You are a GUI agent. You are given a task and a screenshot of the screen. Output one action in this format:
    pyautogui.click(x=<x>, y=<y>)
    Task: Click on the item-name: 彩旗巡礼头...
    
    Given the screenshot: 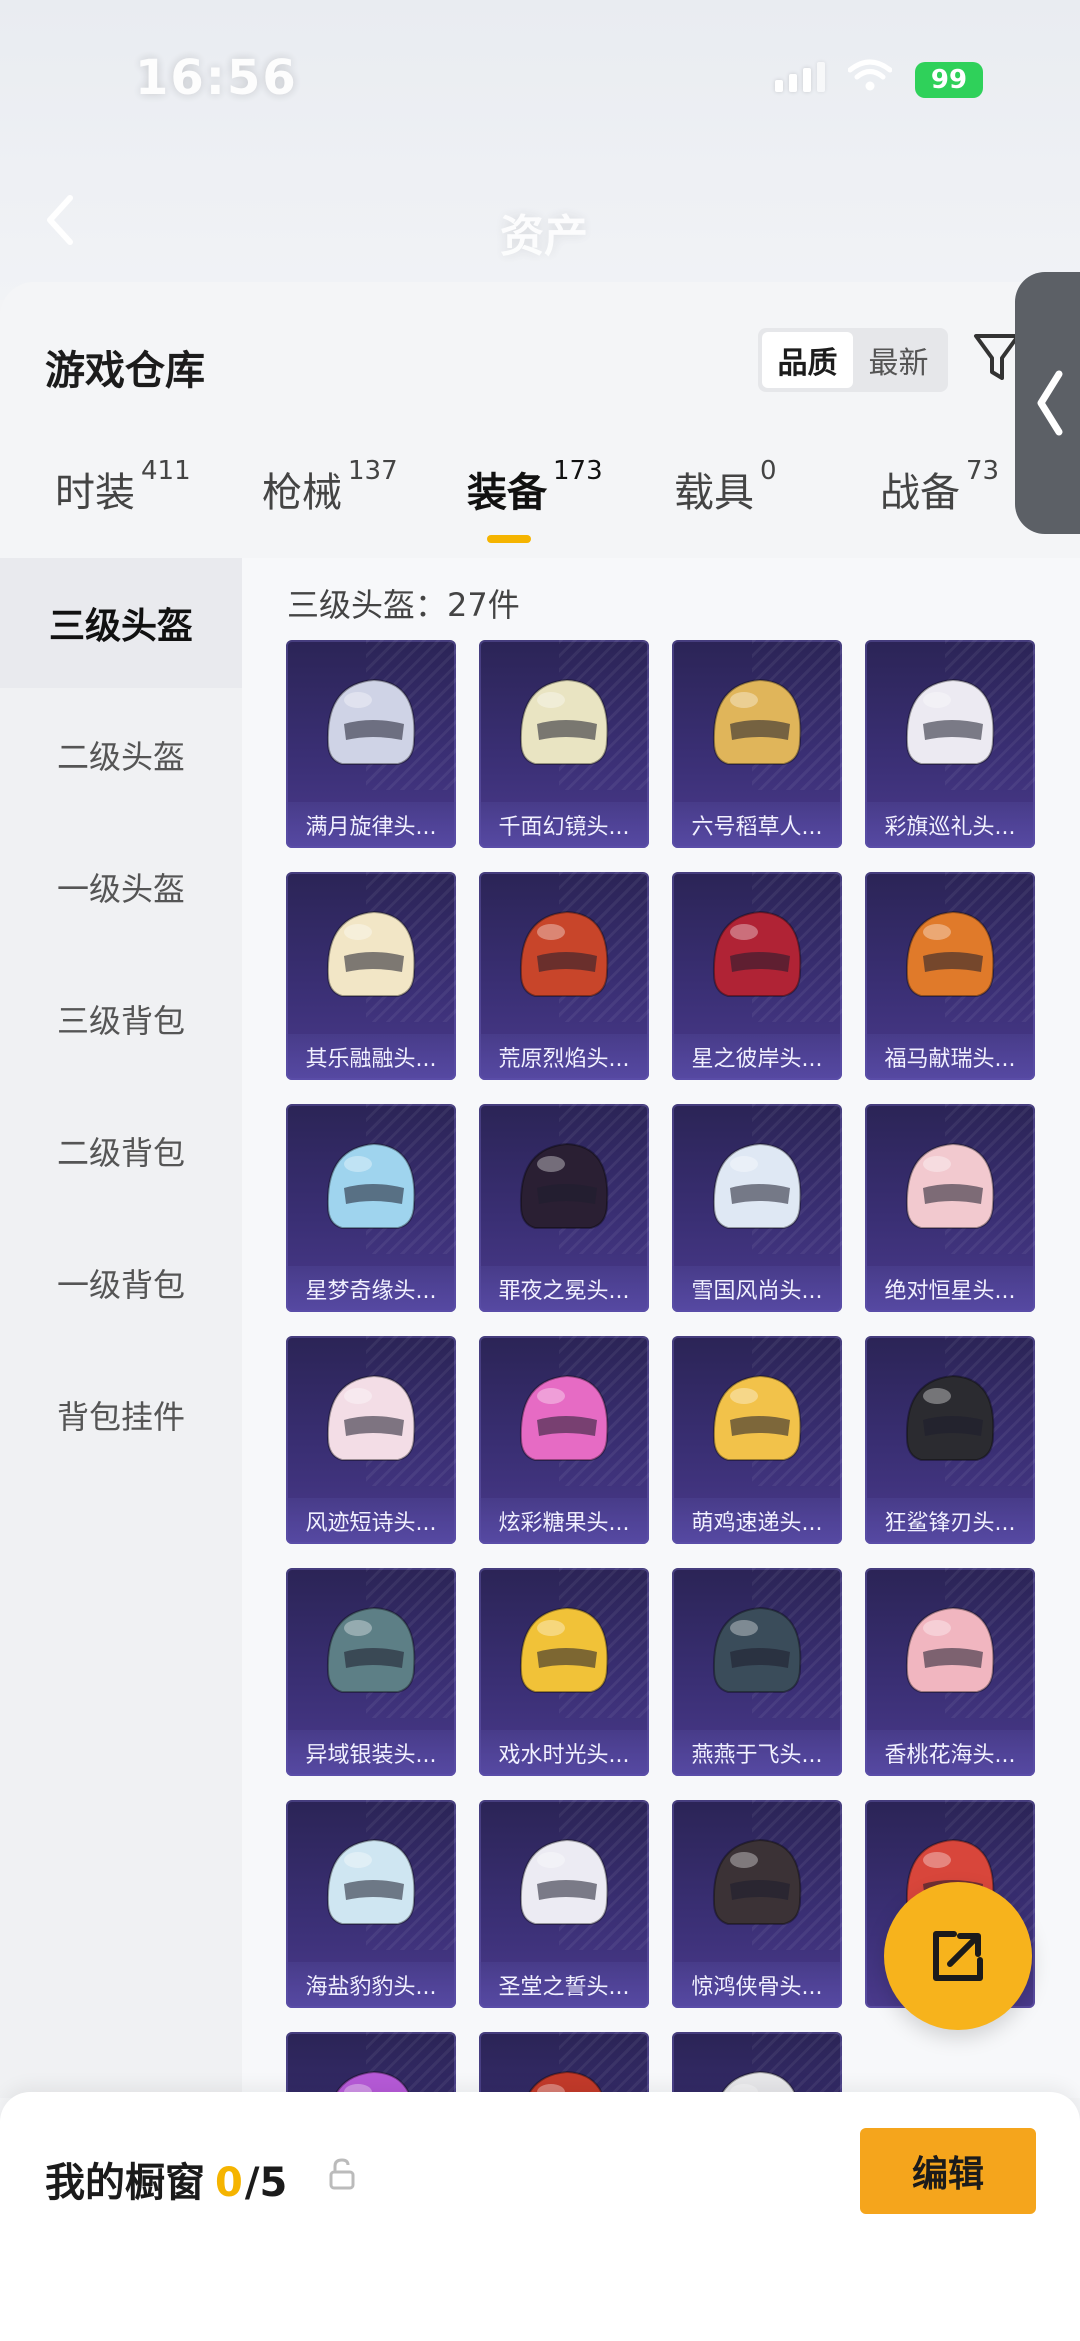 What is the action you would take?
    pyautogui.click(x=950, y=825)
    